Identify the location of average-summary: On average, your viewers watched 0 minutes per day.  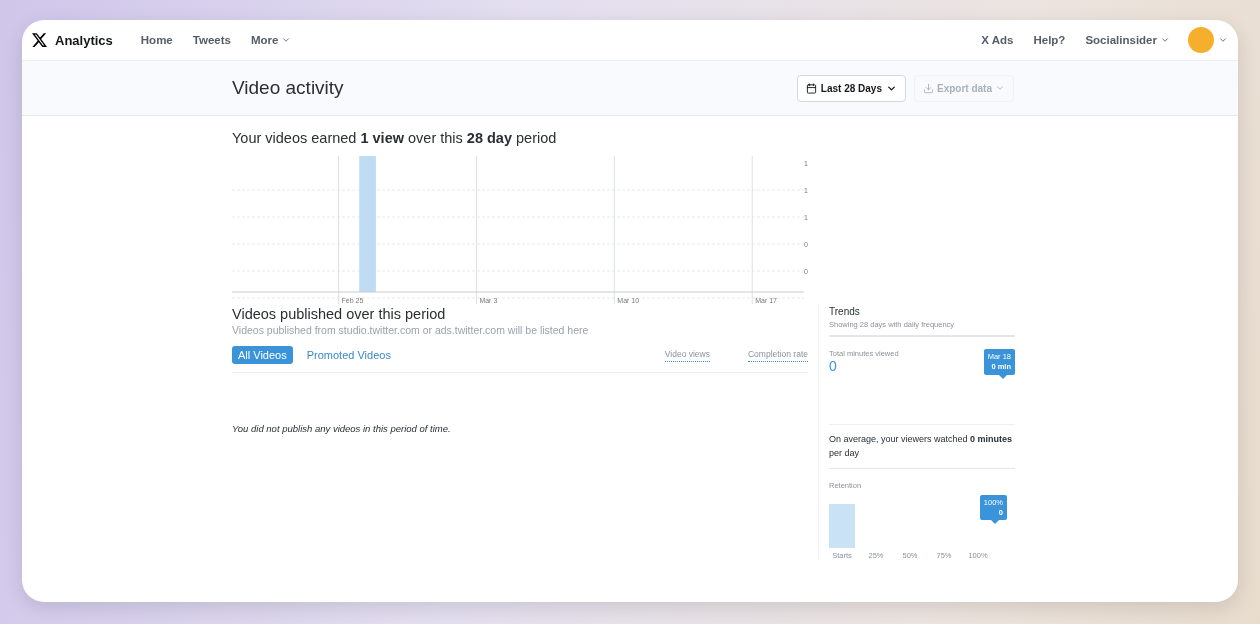
(921, 446).